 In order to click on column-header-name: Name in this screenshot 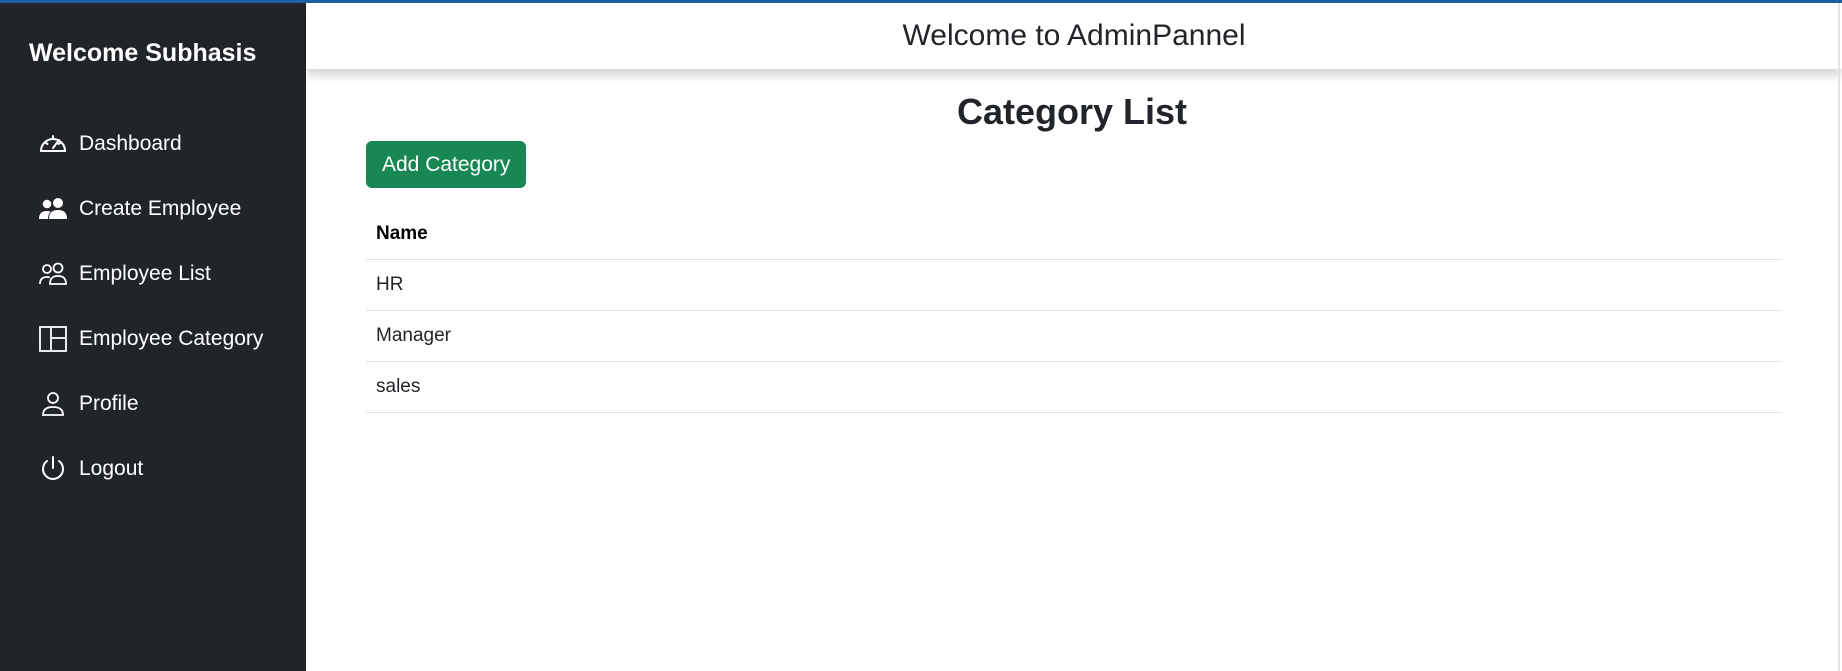, I will do `click(1073, 234)`.